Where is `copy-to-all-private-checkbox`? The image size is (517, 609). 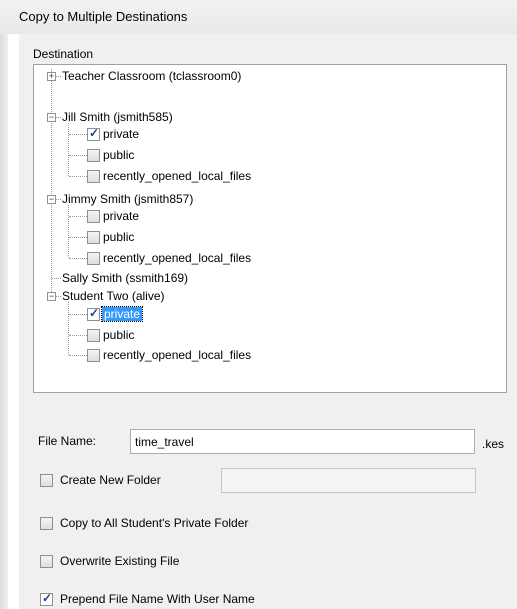 copy-to-all-private-checkbox is located at coordinates (46, 523).